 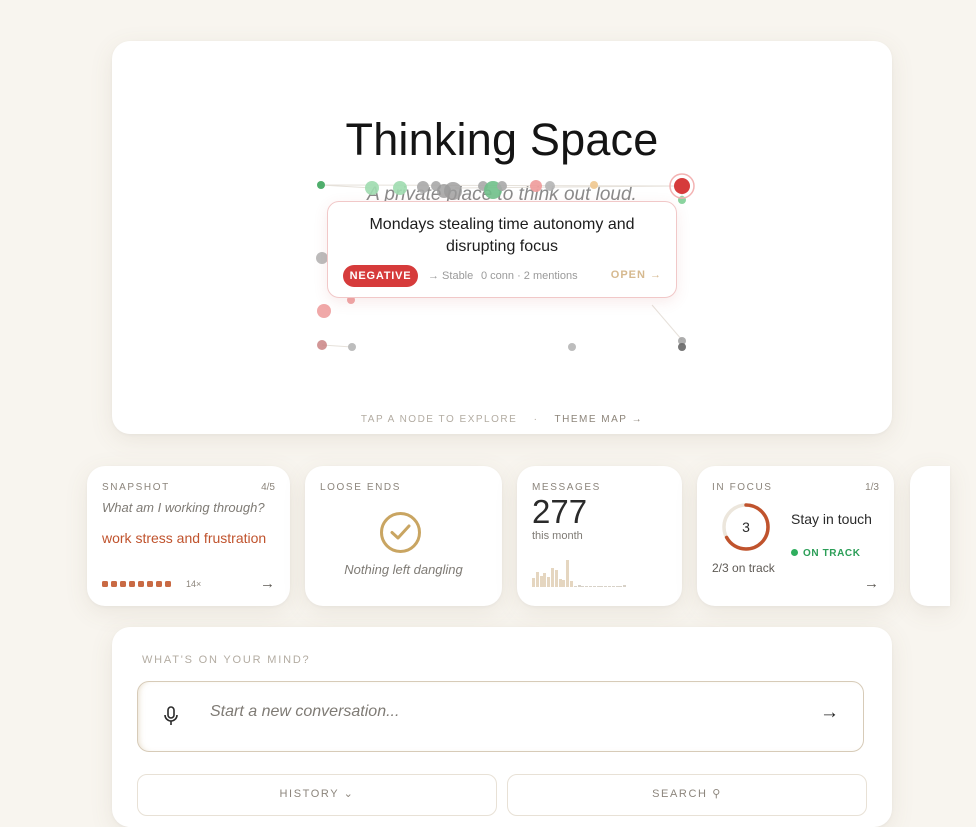 I want to click on focus-ring-number: 3, so click(x=746, y=527).